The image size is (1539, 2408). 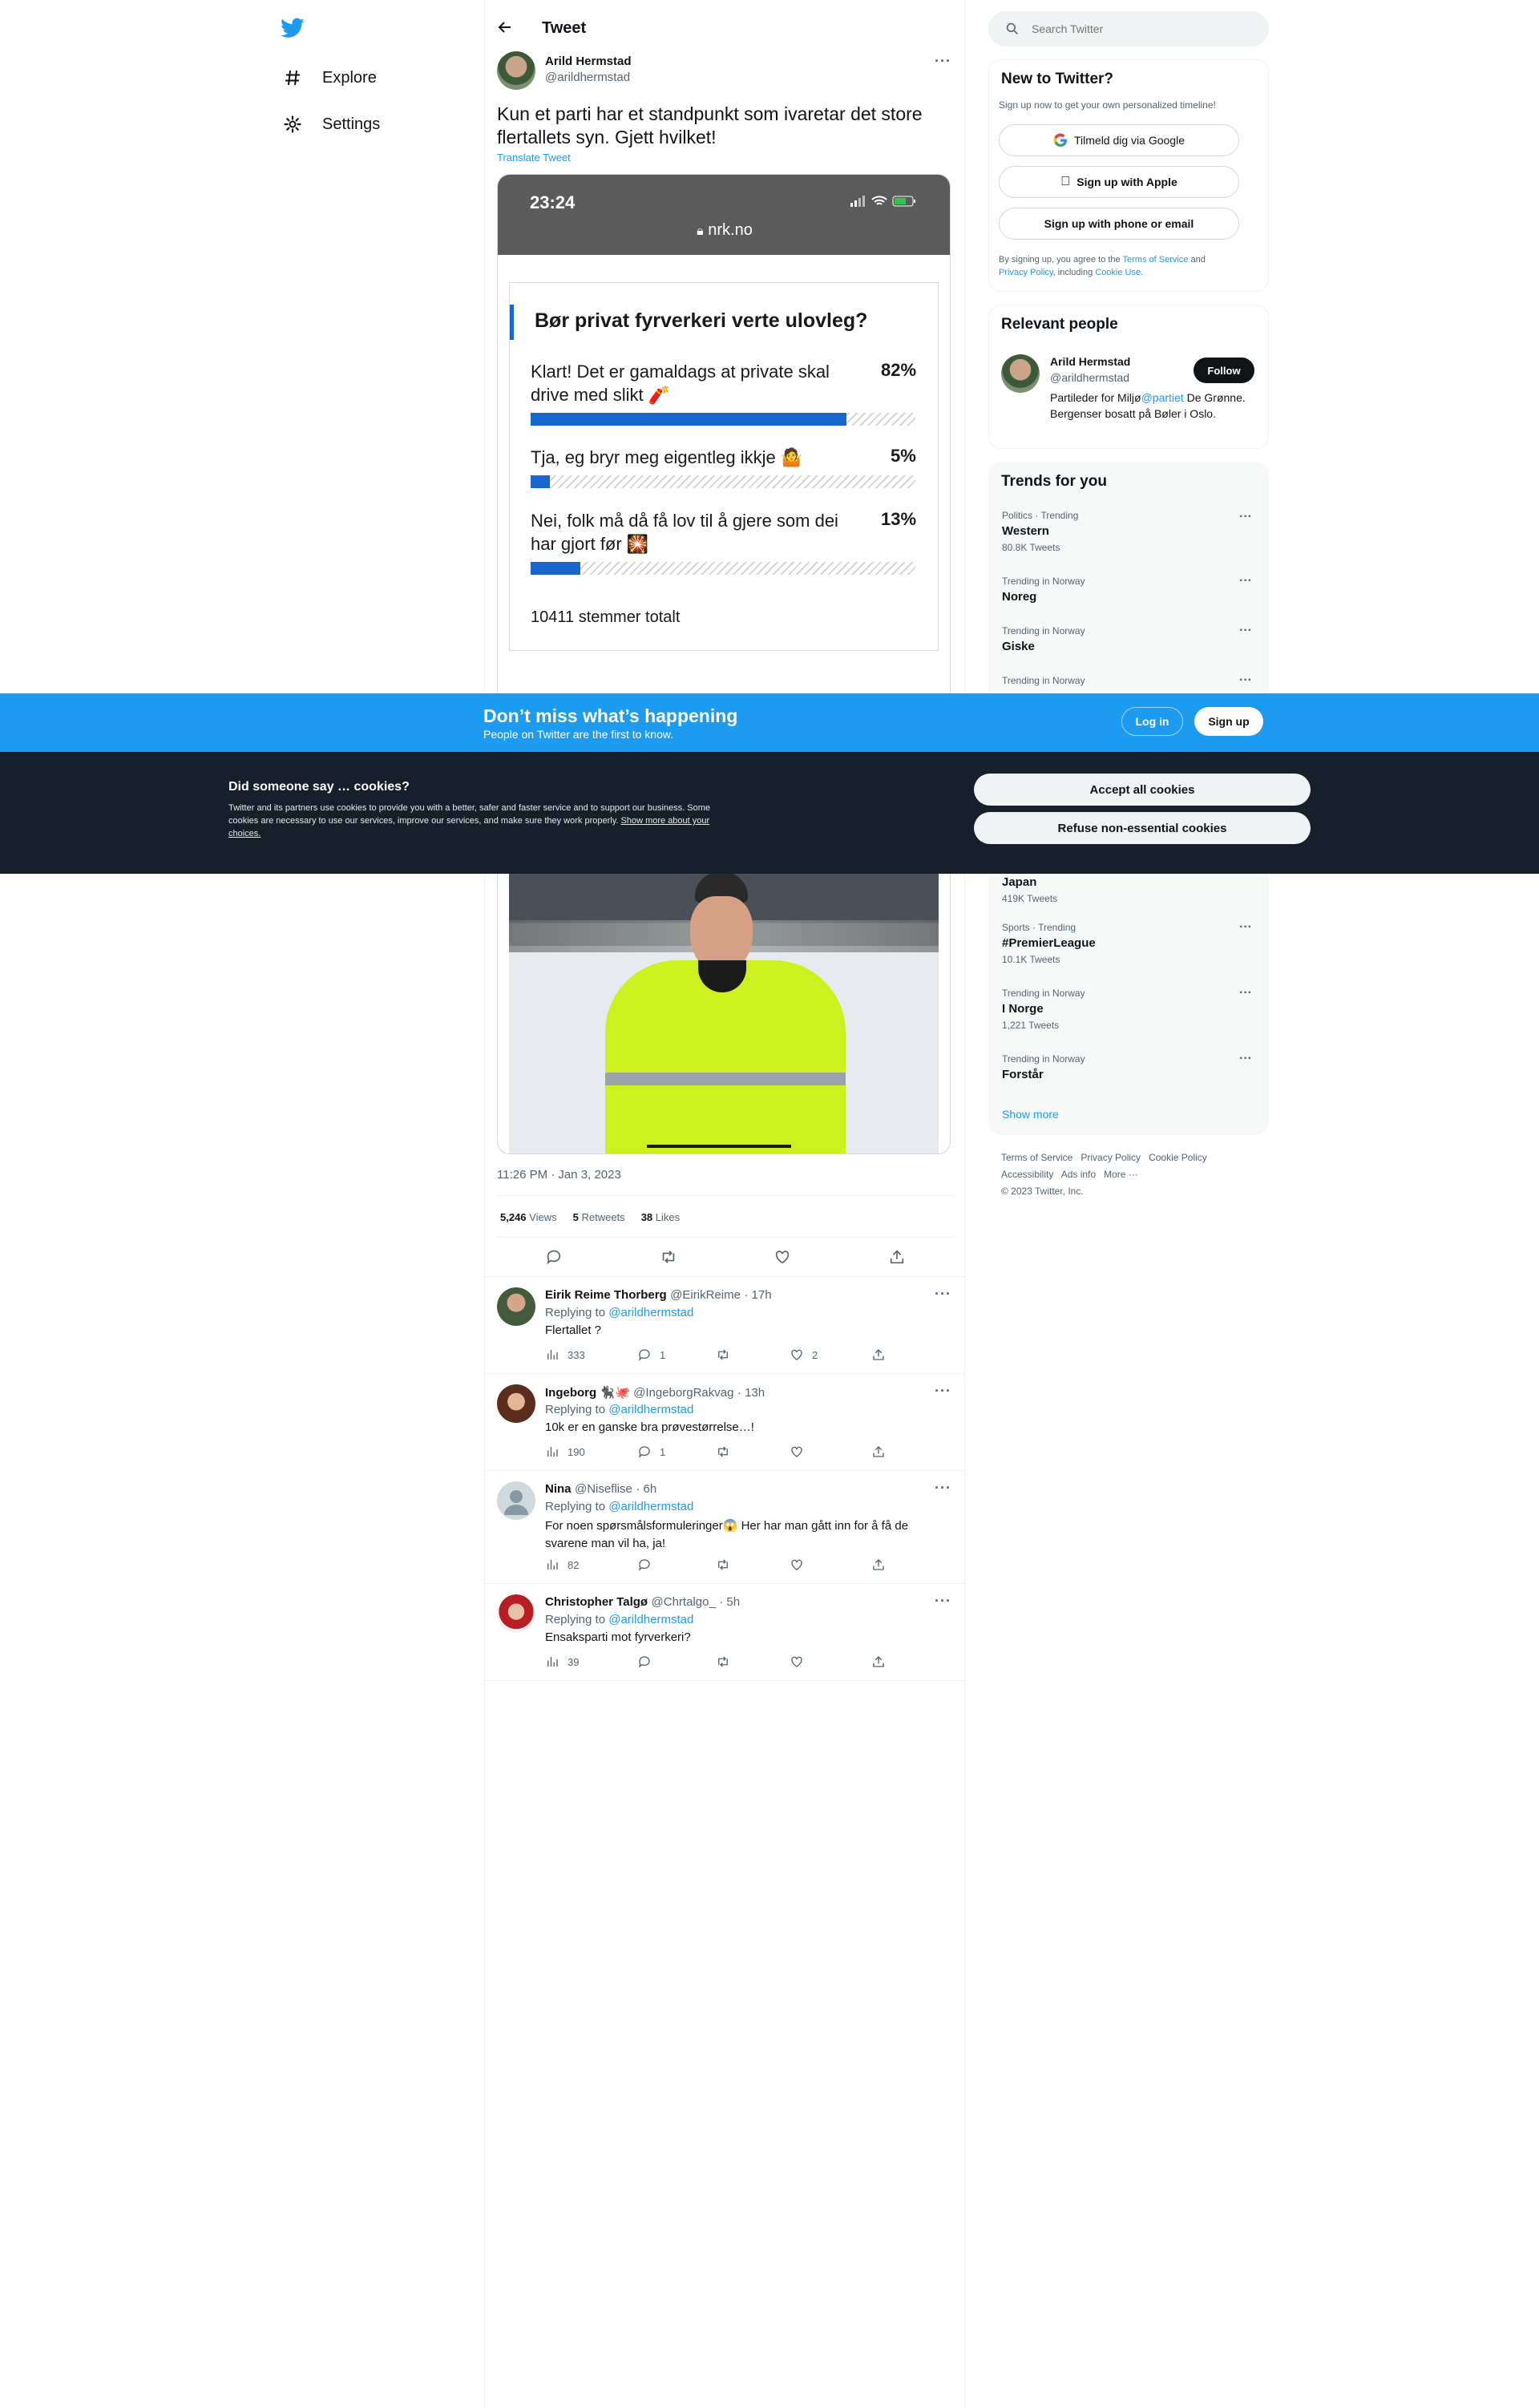 What do you see at coordinates (1029, 888) in the screenshot?
I see `trend-item: Japan 419K Tweets` at bounding box center [1029, 888].